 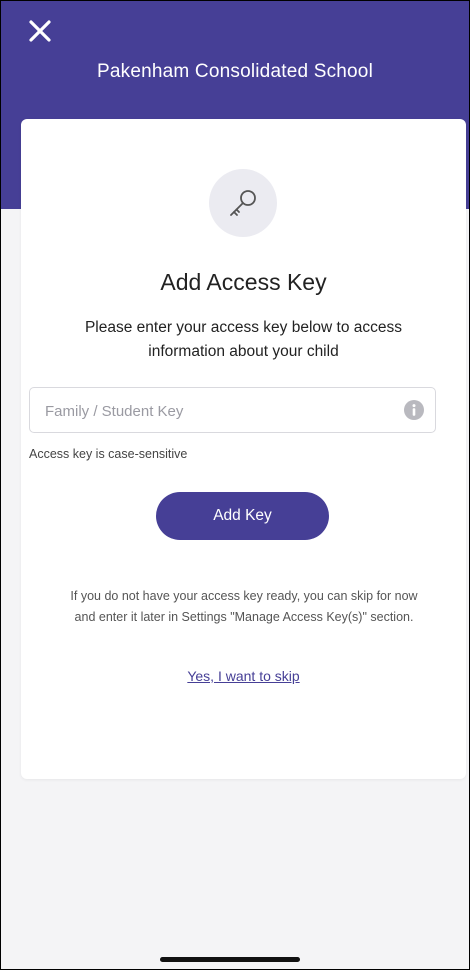 What do you see at coordinates (210, 411) in the screenshot?
I see `access-key-input` at bounding box center [210, 411].